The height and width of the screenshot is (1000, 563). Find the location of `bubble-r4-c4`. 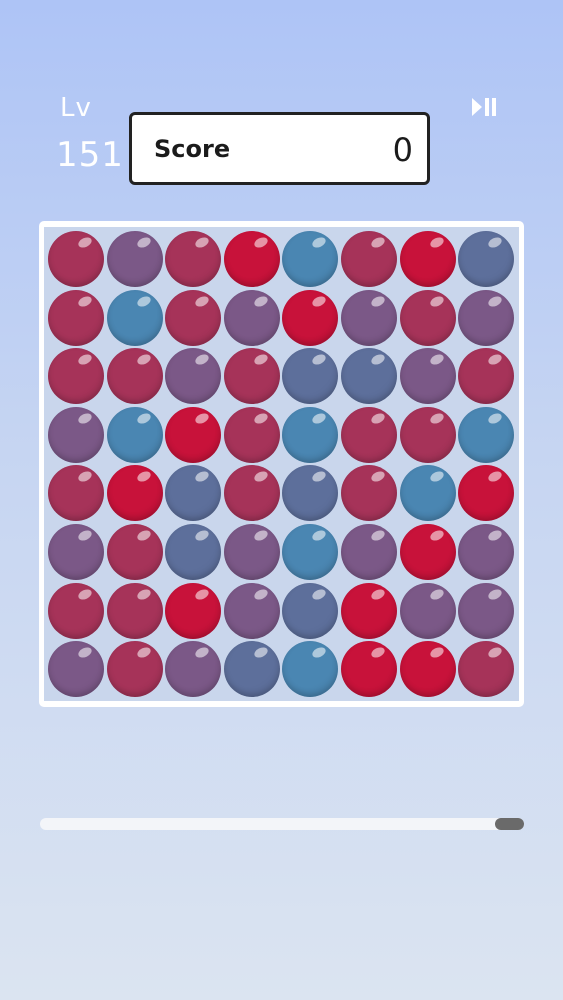

bubble-r4-c4 is located at coordinates (251, 434).